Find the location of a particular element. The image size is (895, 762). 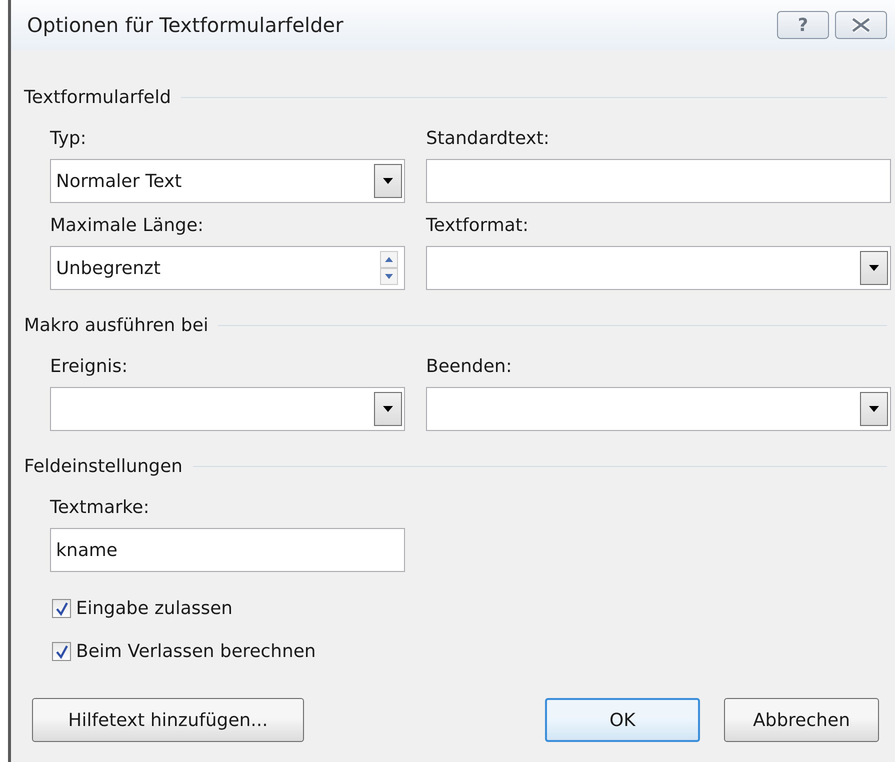

checkbox-label: Beim Verlassen berechnen is located at coordinates (196, 651).